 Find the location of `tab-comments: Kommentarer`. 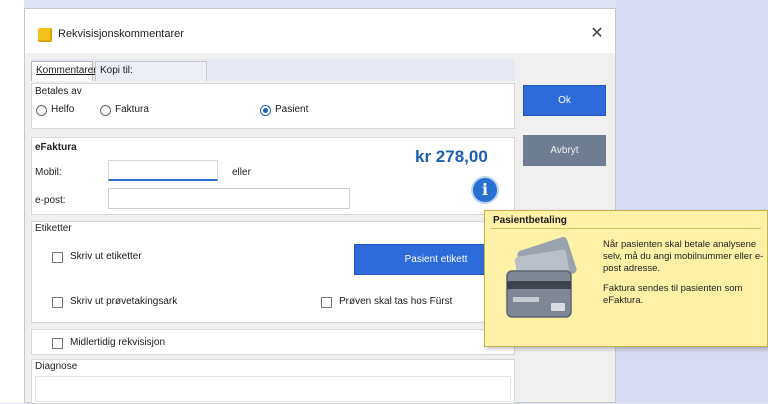

tab-comments: Kommentarer is located at coordinates (64, 71).